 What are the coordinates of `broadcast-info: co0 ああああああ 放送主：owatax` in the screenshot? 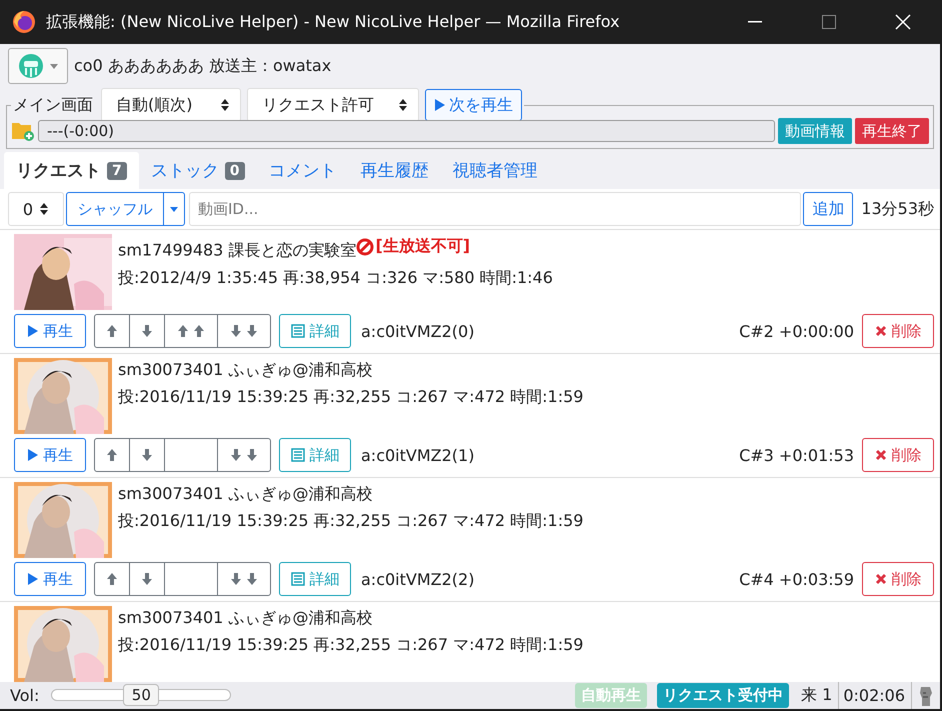 It's located at (203, 66).